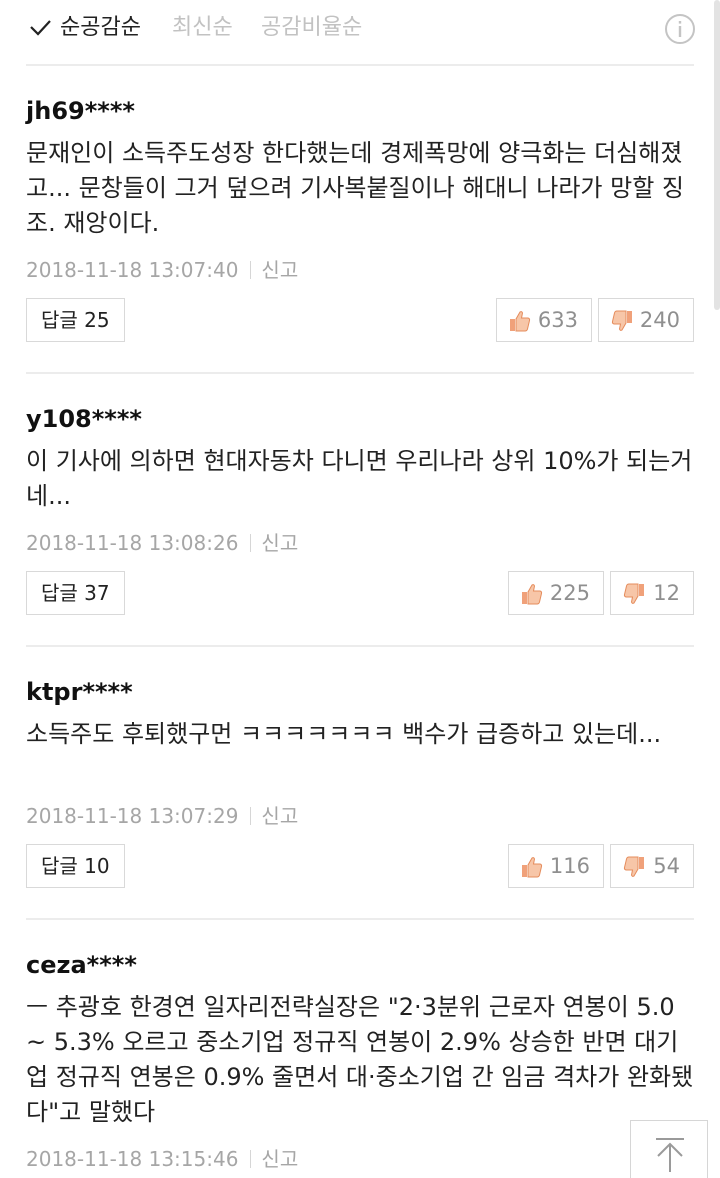  I want to click on dislike-count: 240, so click(659, 320).